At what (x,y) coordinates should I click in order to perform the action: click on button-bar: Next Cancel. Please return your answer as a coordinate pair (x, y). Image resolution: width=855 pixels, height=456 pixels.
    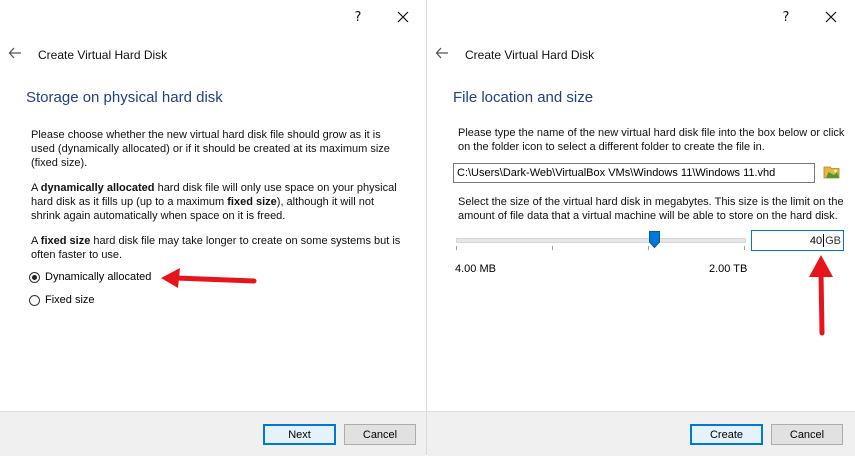
    Looking at the image, I should click on (213, 433).